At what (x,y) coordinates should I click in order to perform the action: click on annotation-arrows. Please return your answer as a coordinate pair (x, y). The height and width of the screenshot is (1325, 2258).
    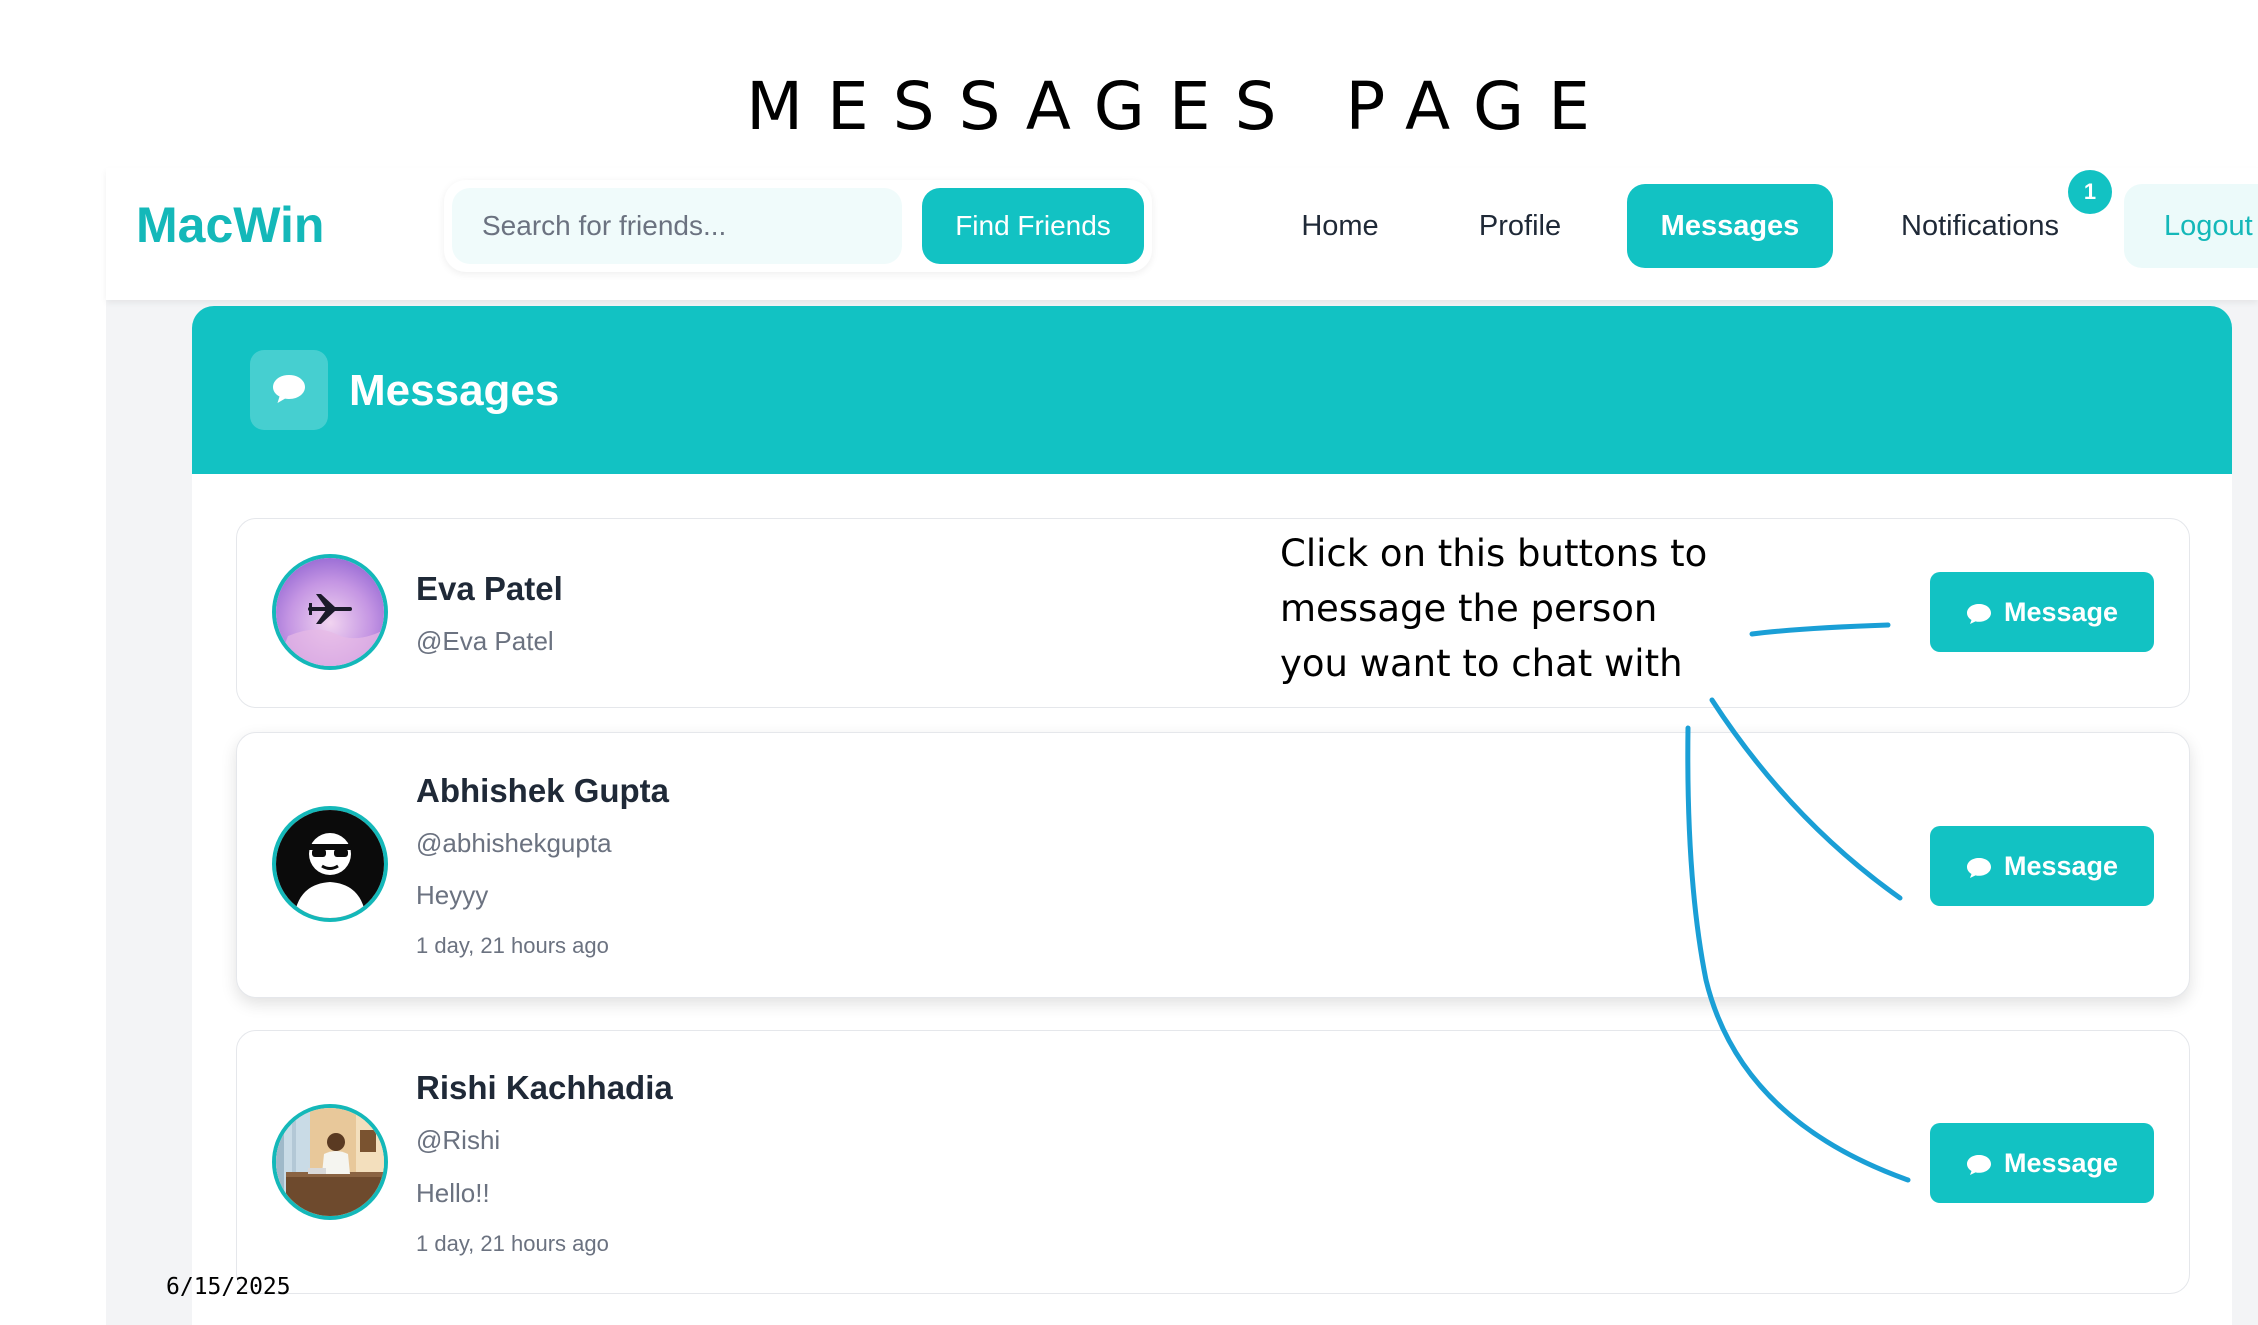
    Looking at the image, I should click on (1798, 902).